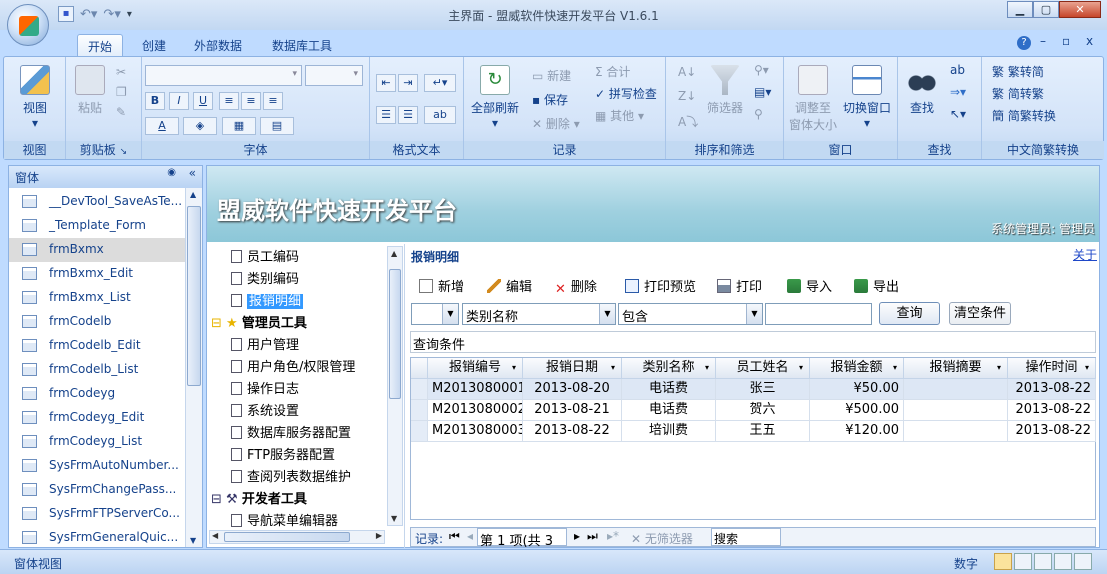 The image size is (1107, 574). What do you see at coordinates (1024, 115) in the screenshot?
I see `convert-button: 簡 简繁转换` at bounding box center [1024, 115].